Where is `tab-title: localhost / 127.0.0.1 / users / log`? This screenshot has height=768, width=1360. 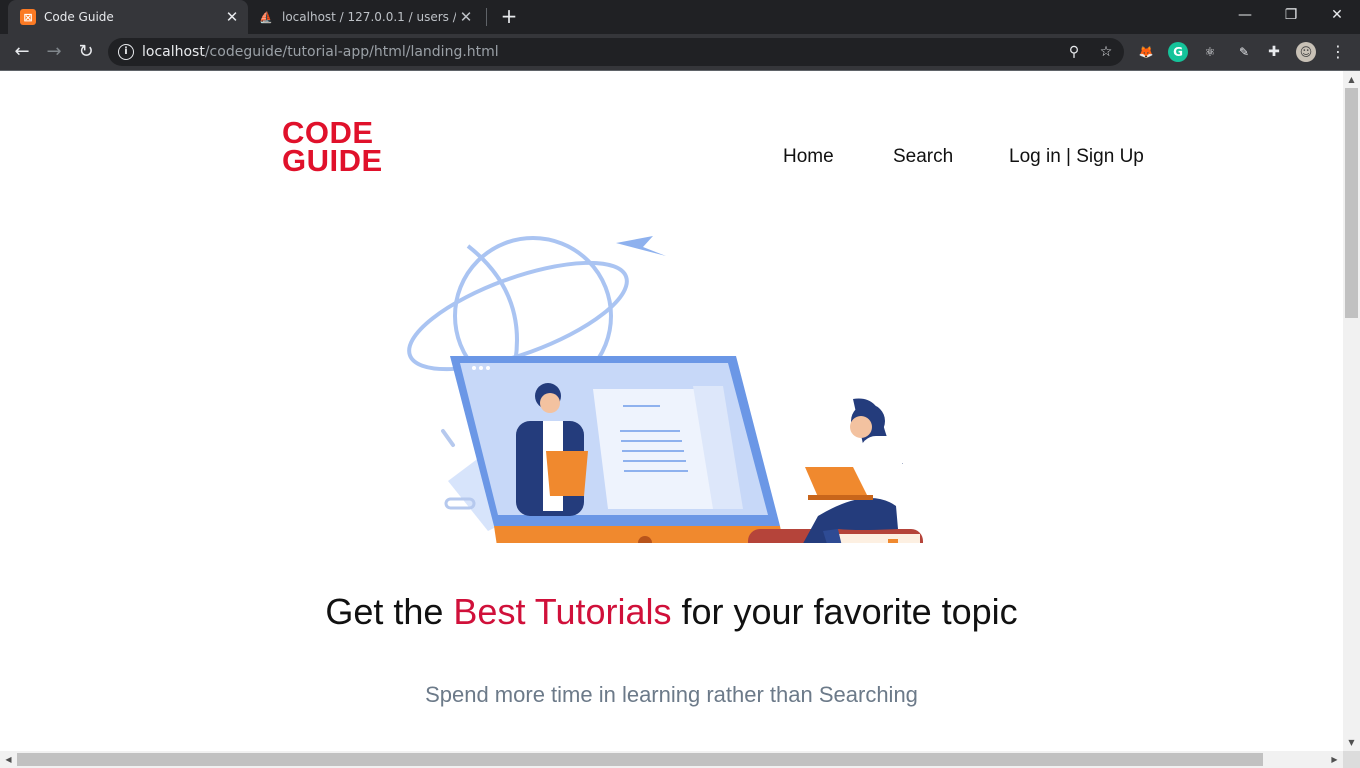
tab-title: localhost / 127.0.0.1 / users / log is located at coordinates (369, 17).